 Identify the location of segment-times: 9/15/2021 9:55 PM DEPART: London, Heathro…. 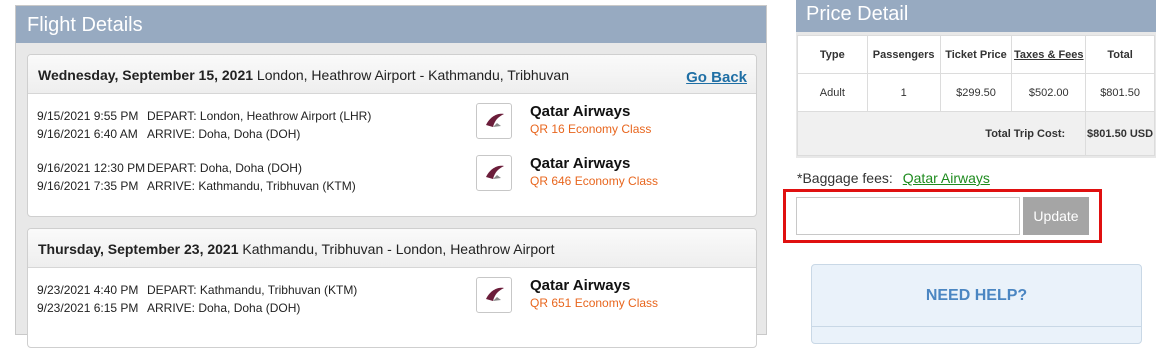
(204, 125).